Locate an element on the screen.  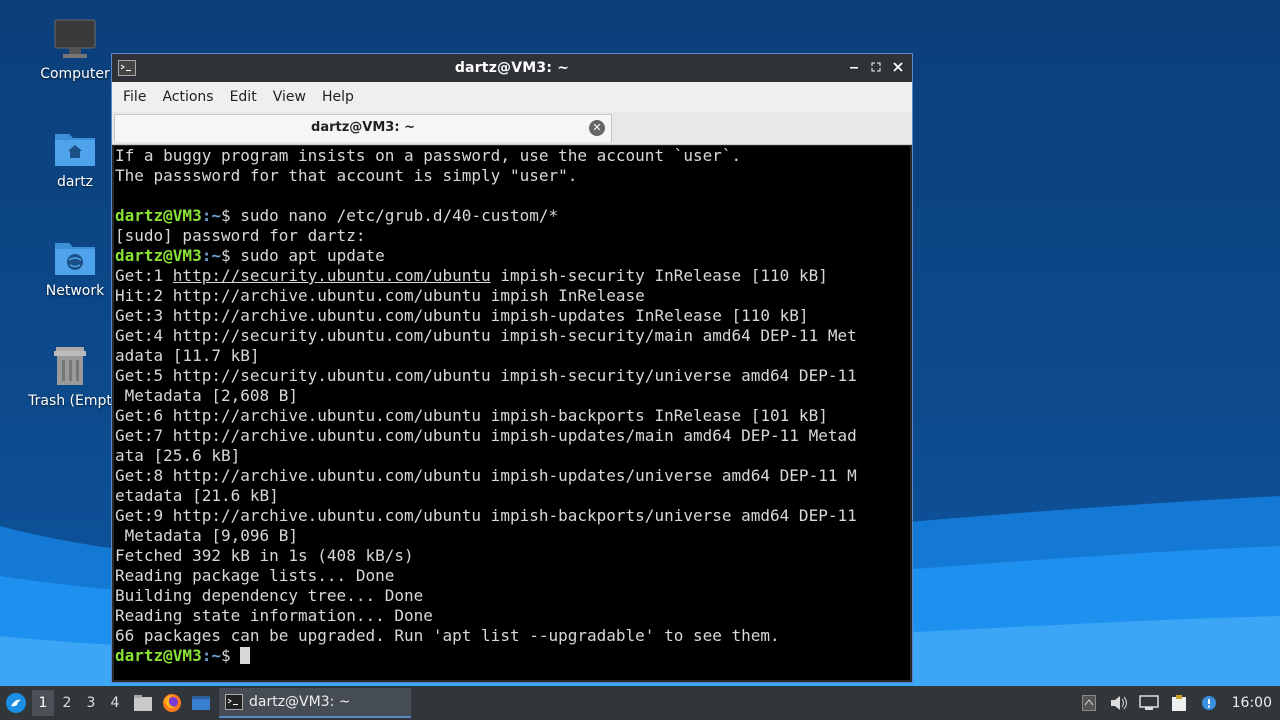
output-text: Reading package lists... Done is located at coordinates (255, 575).